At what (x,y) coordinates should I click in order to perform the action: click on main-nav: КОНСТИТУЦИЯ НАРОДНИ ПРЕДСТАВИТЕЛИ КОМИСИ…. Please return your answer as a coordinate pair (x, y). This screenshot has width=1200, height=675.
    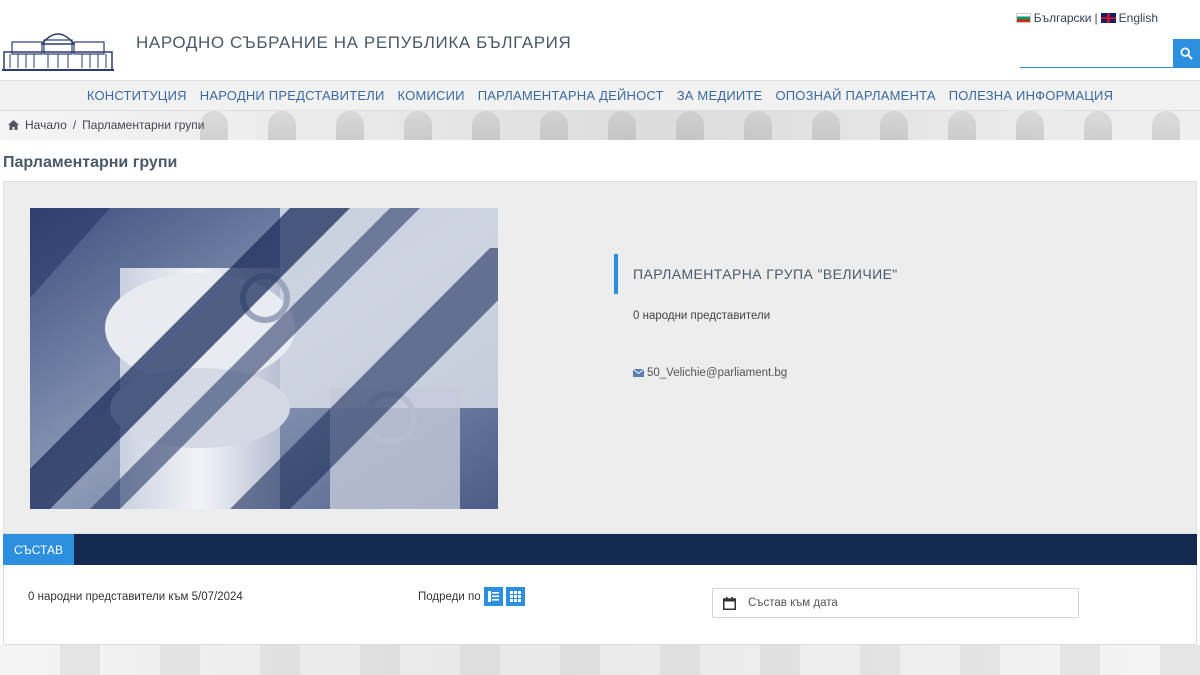
    Looking at the image, I should click on (600, 95).